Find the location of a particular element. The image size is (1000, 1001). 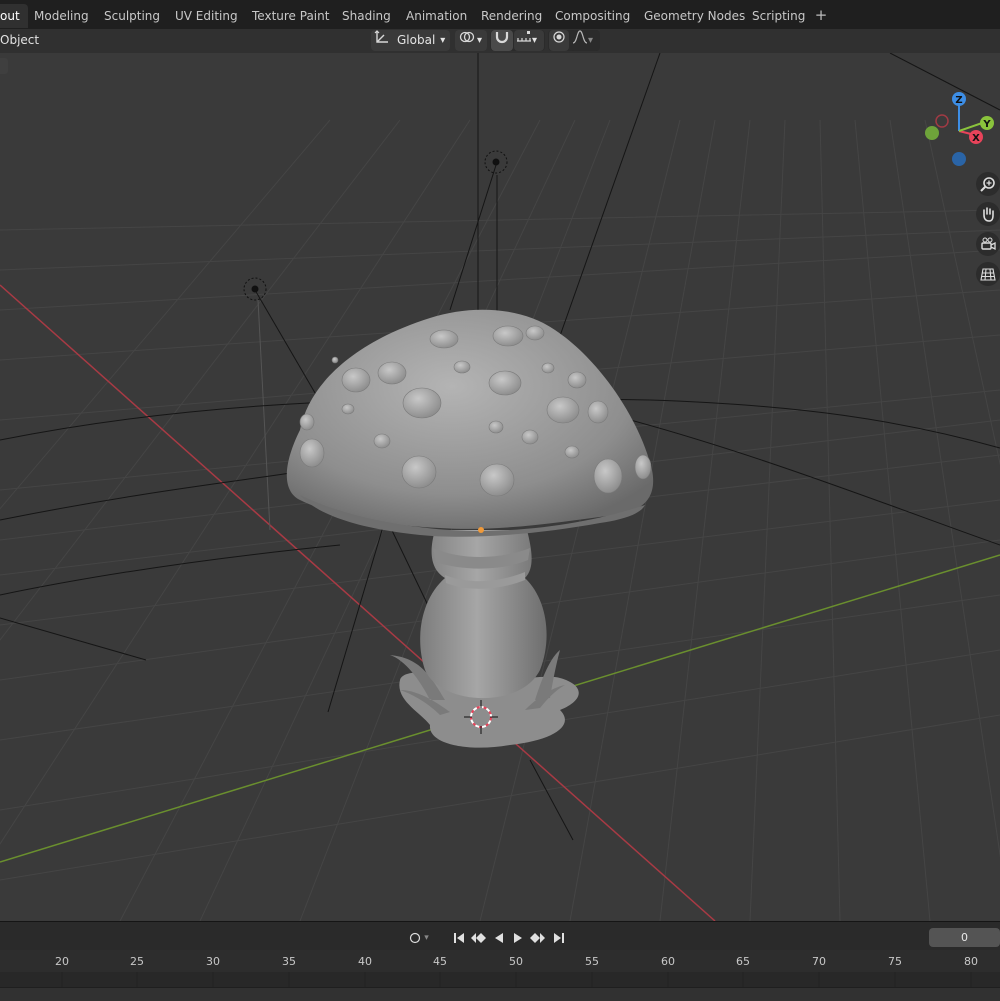

tab-uv-editing: UV Editing is located at coordinates (206, 16).